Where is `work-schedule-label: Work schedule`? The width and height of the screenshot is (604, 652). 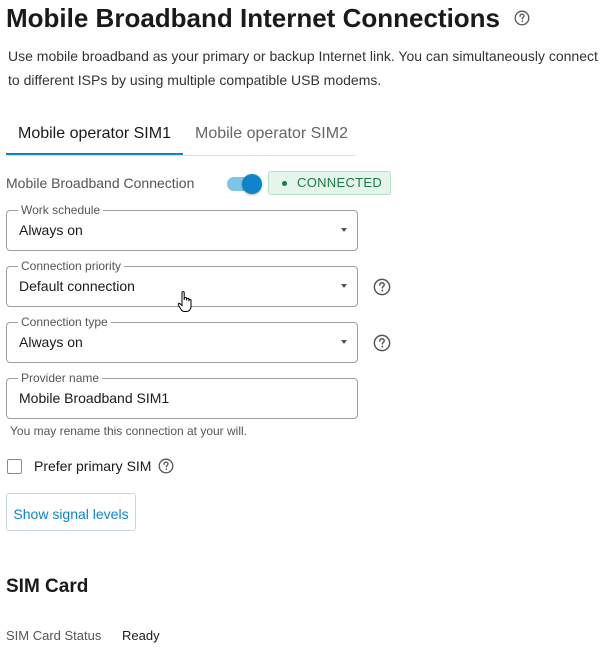 work-schedule-label: Work schedule is located at coordinates (61, 210).